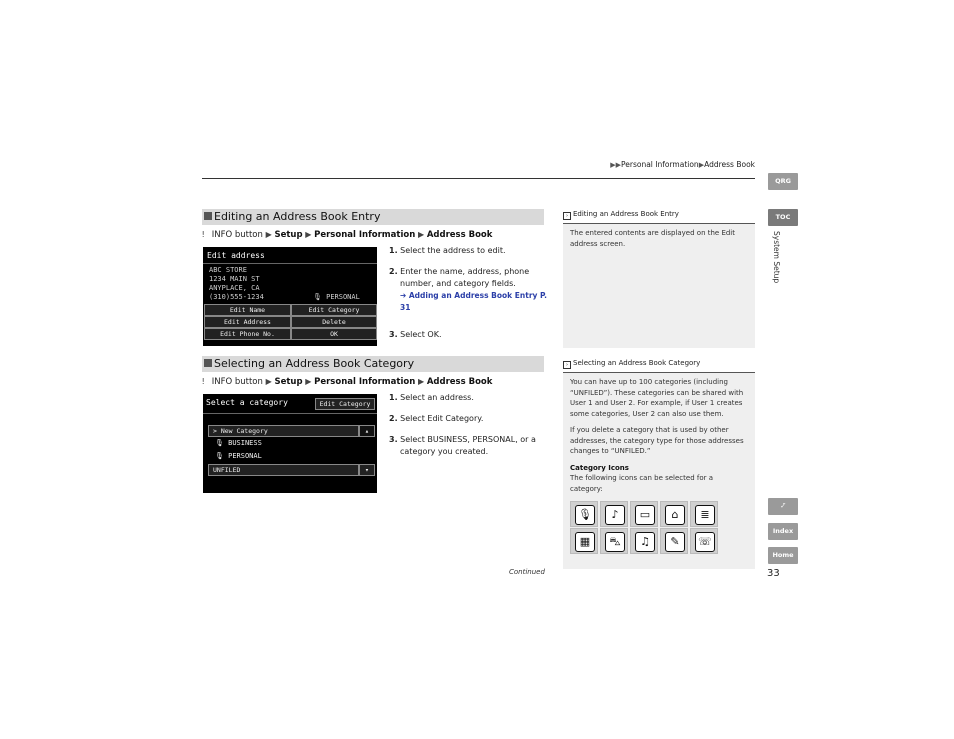 Image resolution: width=954 pixels, height=739 pixels. I want to click on note-category-icon: ♫, so click(644, 541).